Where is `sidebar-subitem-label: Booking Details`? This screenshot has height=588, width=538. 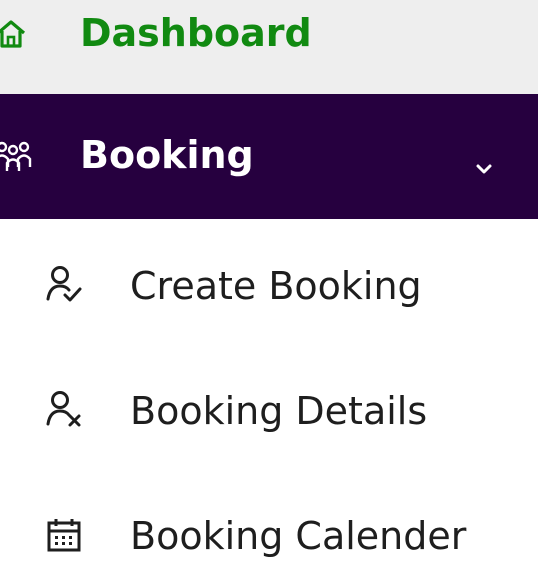 sidebar-subitem-label: Booking Details is located at coordinates (279, 411).